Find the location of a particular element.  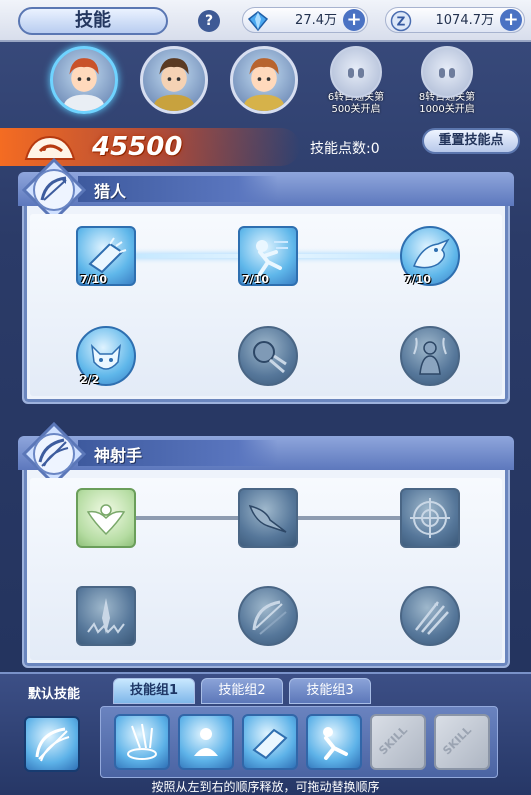

add-diamond-button: + is located at coordinates (354, 20).